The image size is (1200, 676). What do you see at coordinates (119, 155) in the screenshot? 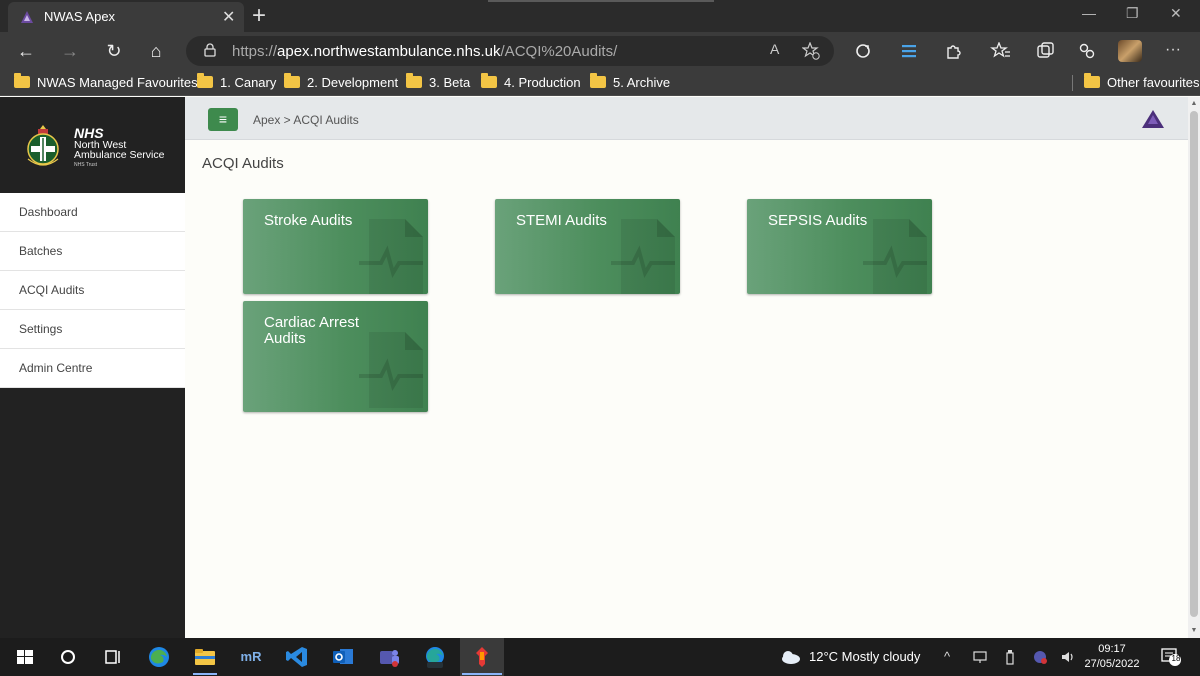
I see `org-line-2: Ambulance Service` at bounding box center [119, 155].